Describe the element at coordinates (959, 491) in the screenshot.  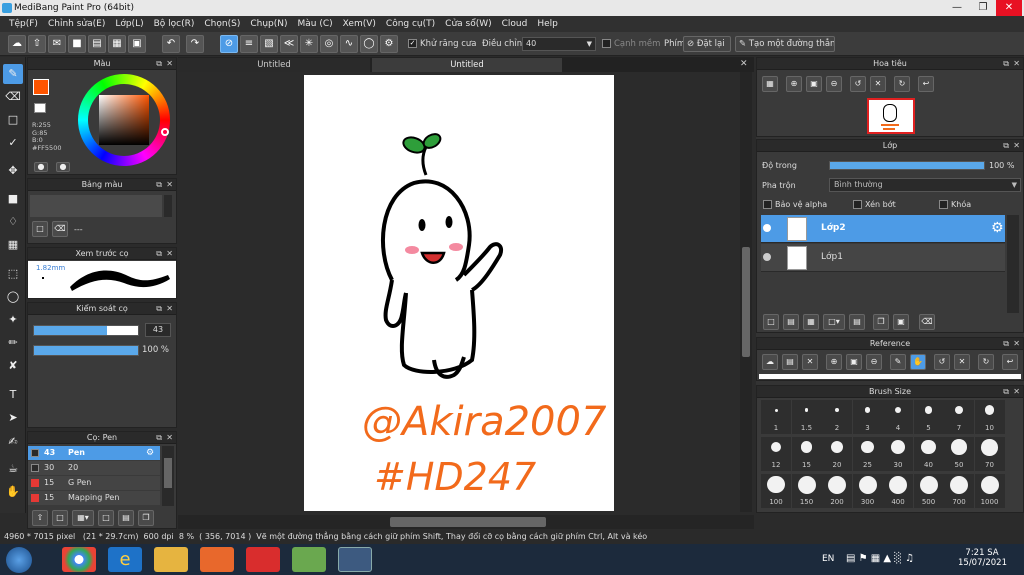
I see `brush-size-cell: 700` at that location.